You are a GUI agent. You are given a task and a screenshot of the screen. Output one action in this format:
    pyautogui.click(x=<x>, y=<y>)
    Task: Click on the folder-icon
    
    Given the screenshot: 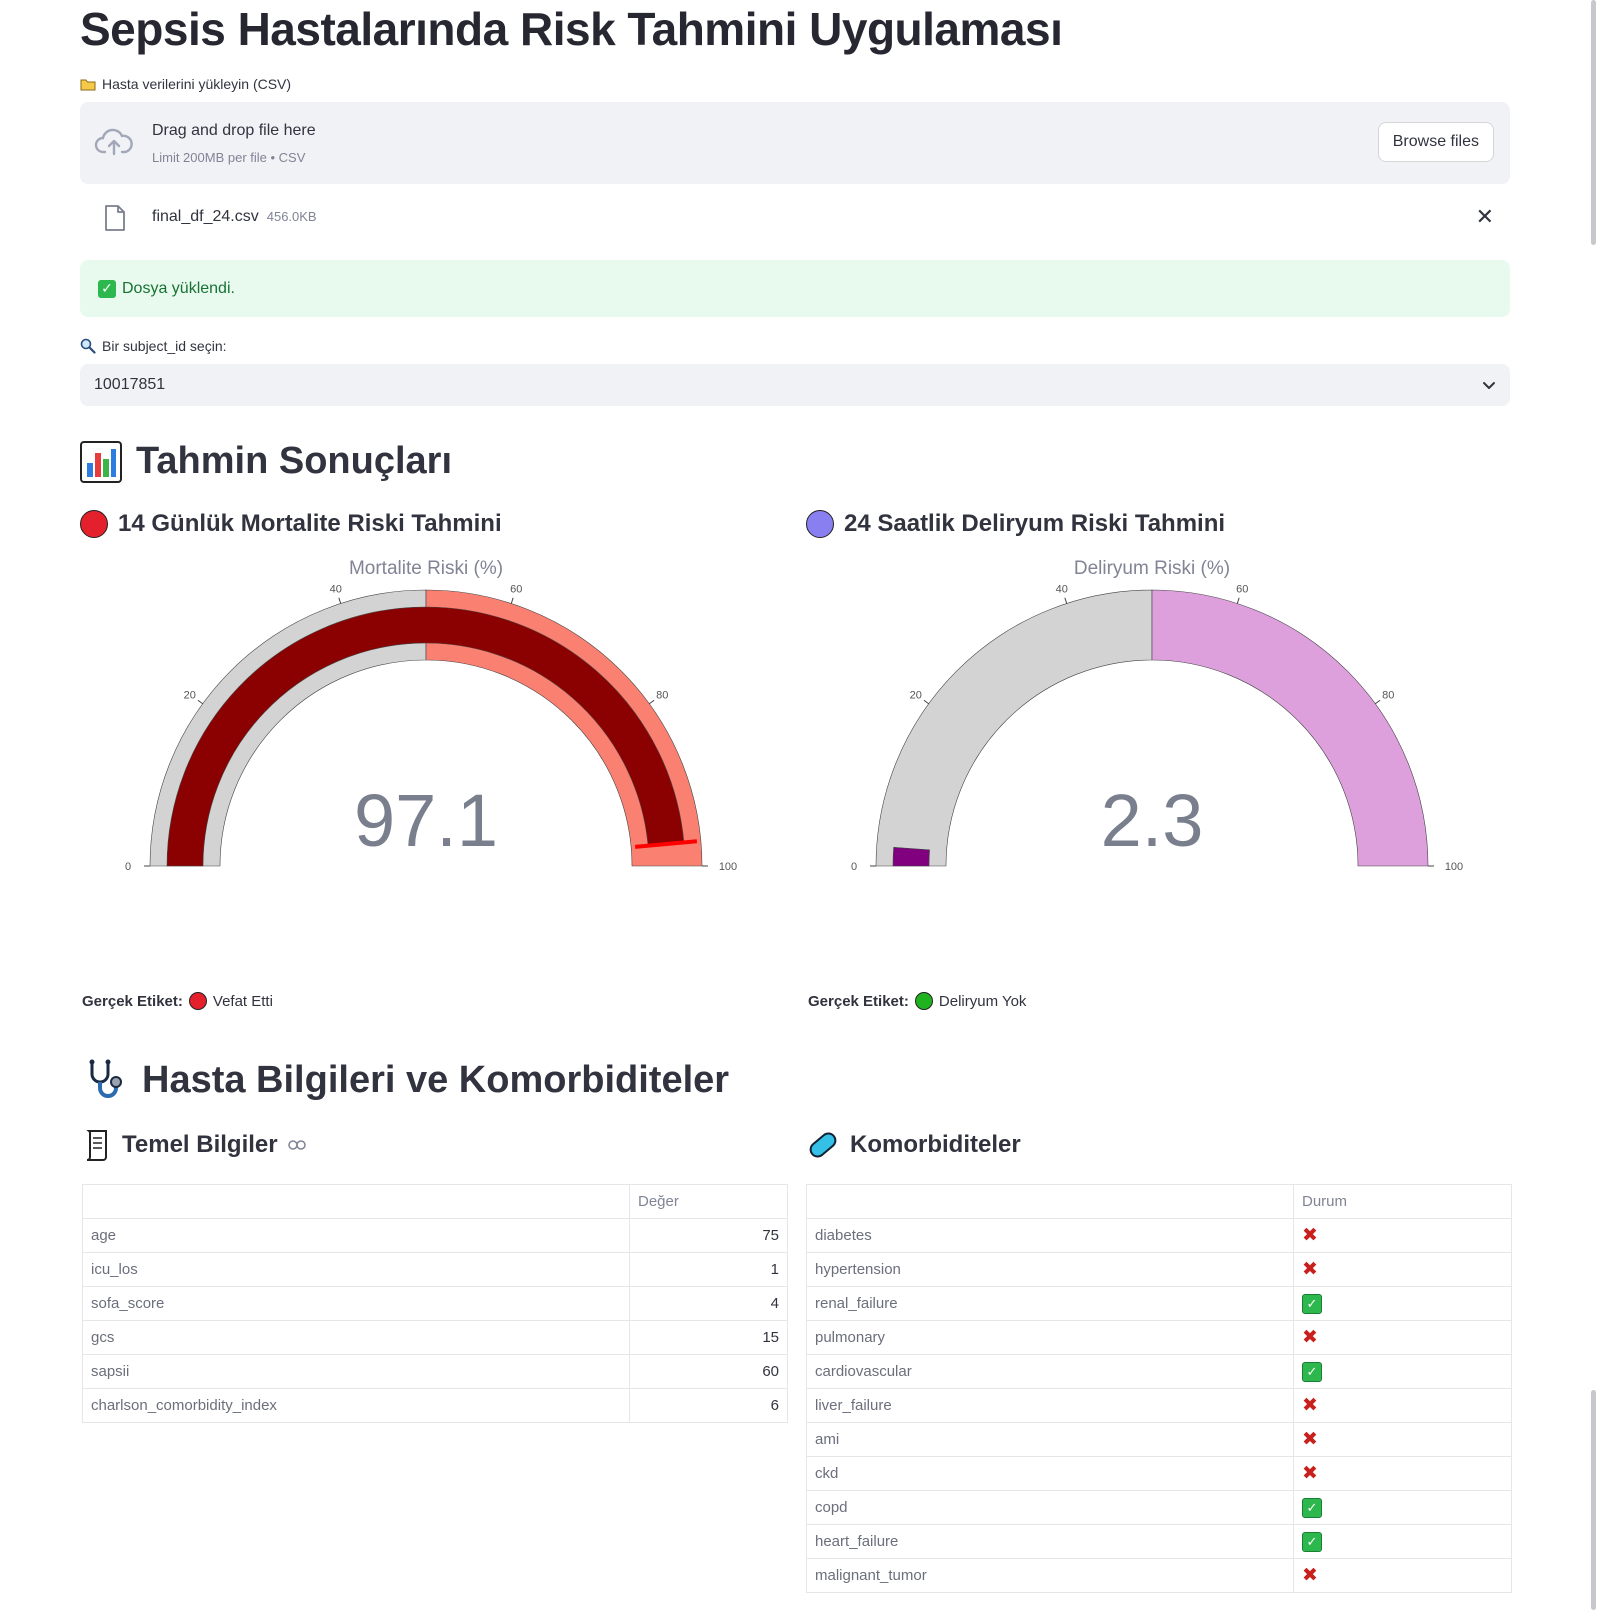 What is the action you would take?
    pyautogui.click(x=88, y=84)
    